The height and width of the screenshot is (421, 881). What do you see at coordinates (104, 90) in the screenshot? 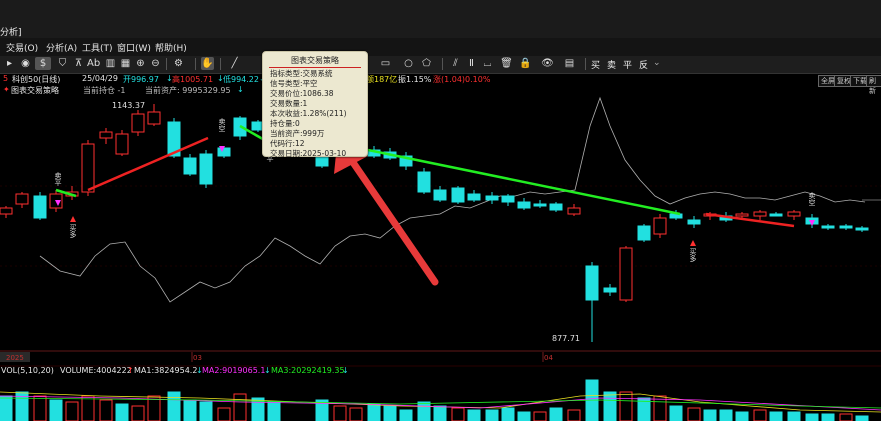
I see `strategy-position: 当前持仓 -1` at bounding box center [104, 90].